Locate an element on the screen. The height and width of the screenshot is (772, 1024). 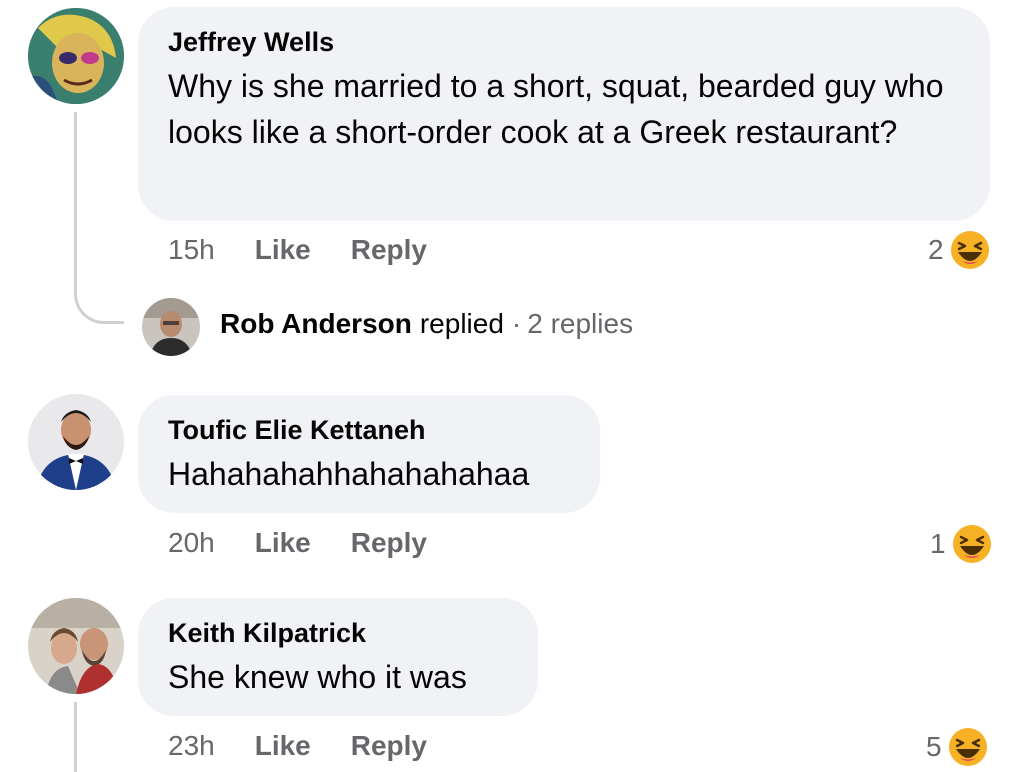
comment-timestamp: 23h is located at coordinates (191, 746).